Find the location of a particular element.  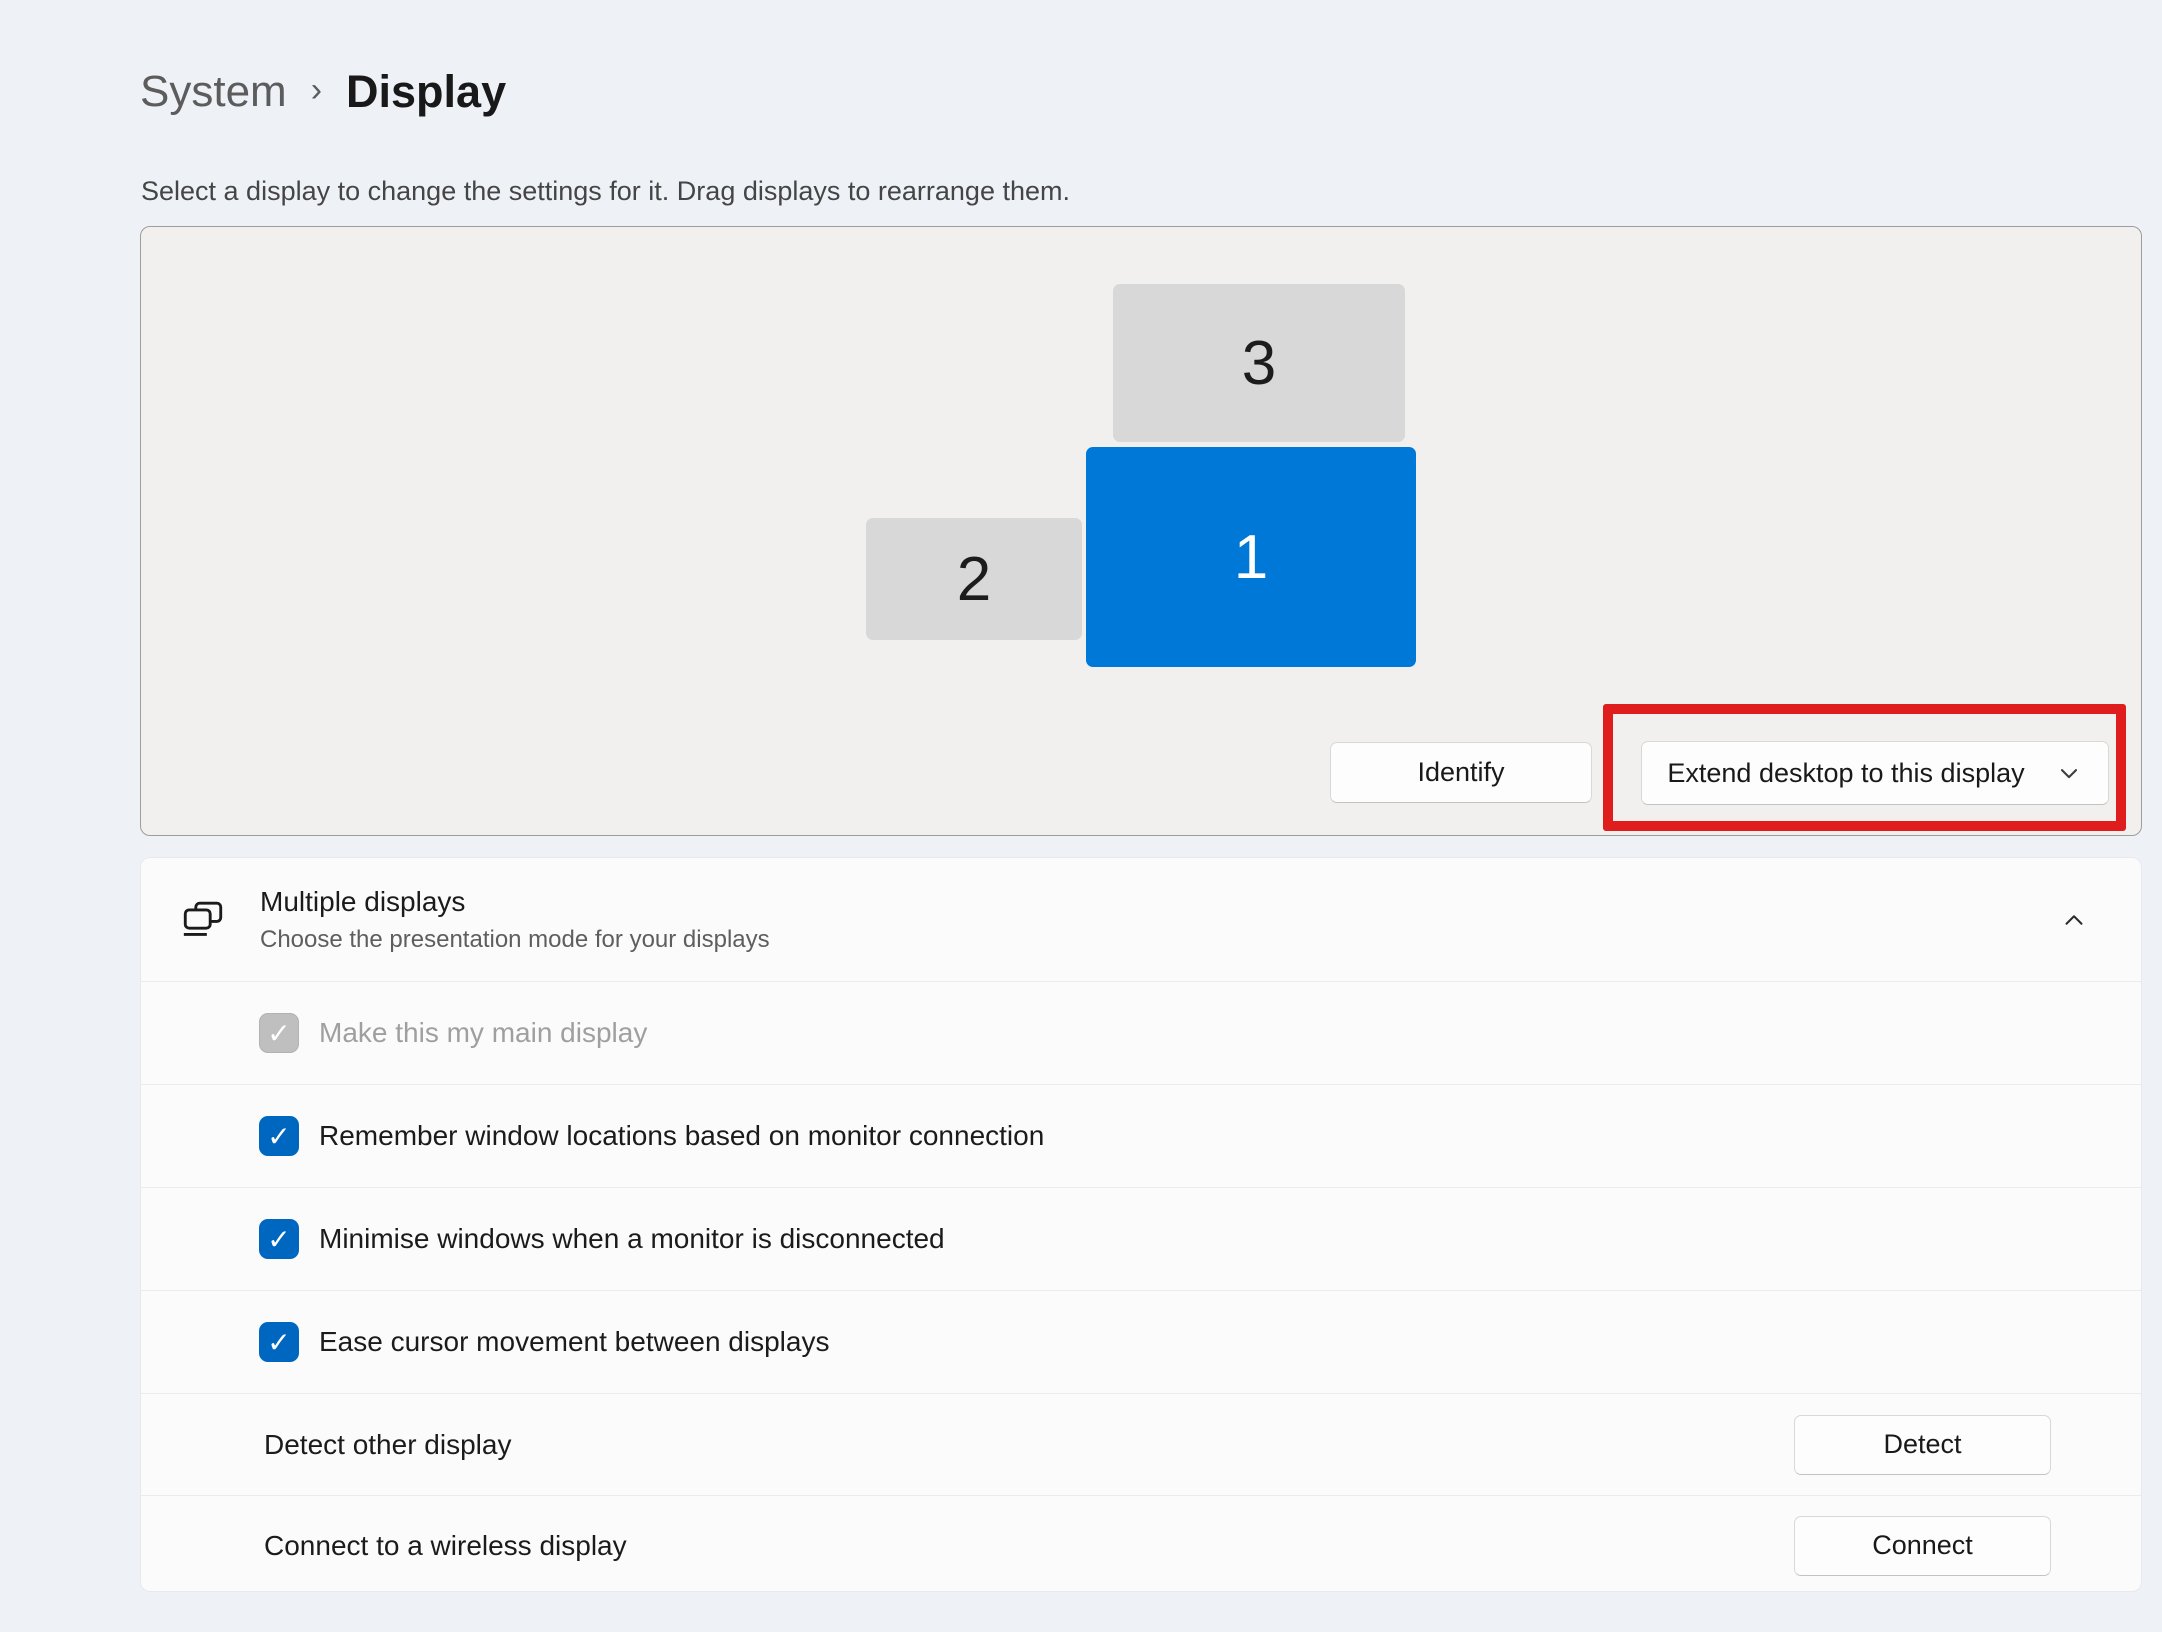

setting-row-main-display: ✓ Make this my main display is located at coordinates (1141, 1032).